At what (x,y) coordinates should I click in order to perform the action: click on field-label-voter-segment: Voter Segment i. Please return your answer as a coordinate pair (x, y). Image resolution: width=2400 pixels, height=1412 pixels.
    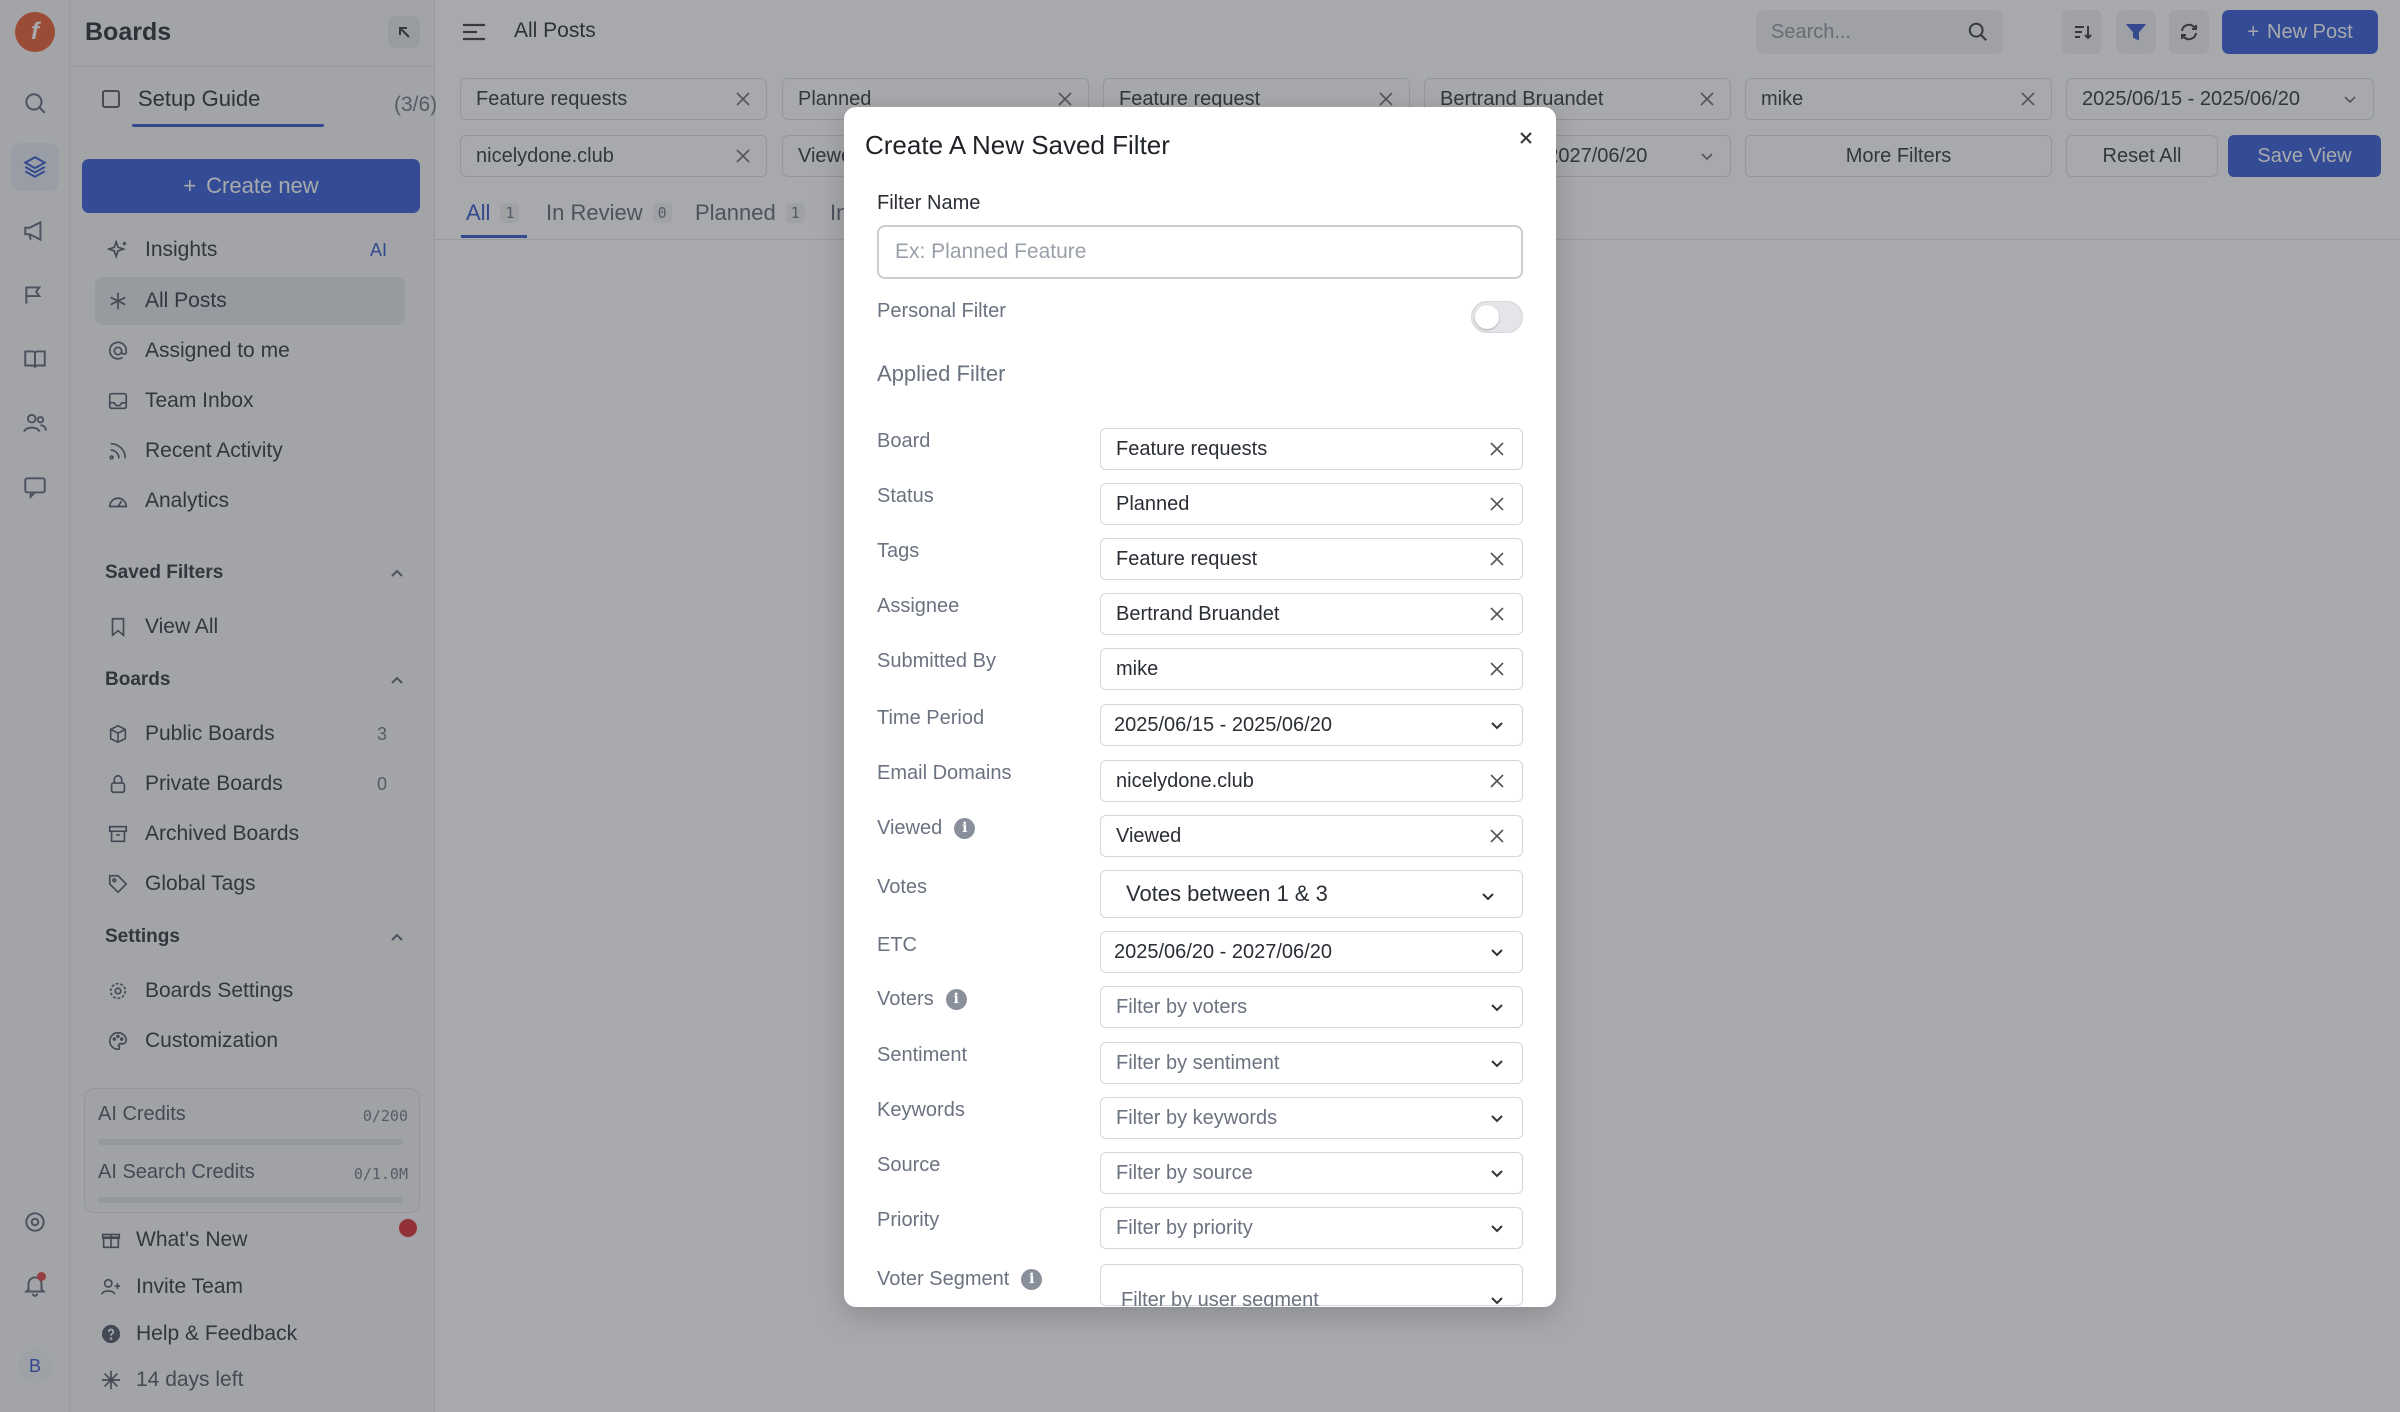
    Looking at the image, I should click on (960, 1279).